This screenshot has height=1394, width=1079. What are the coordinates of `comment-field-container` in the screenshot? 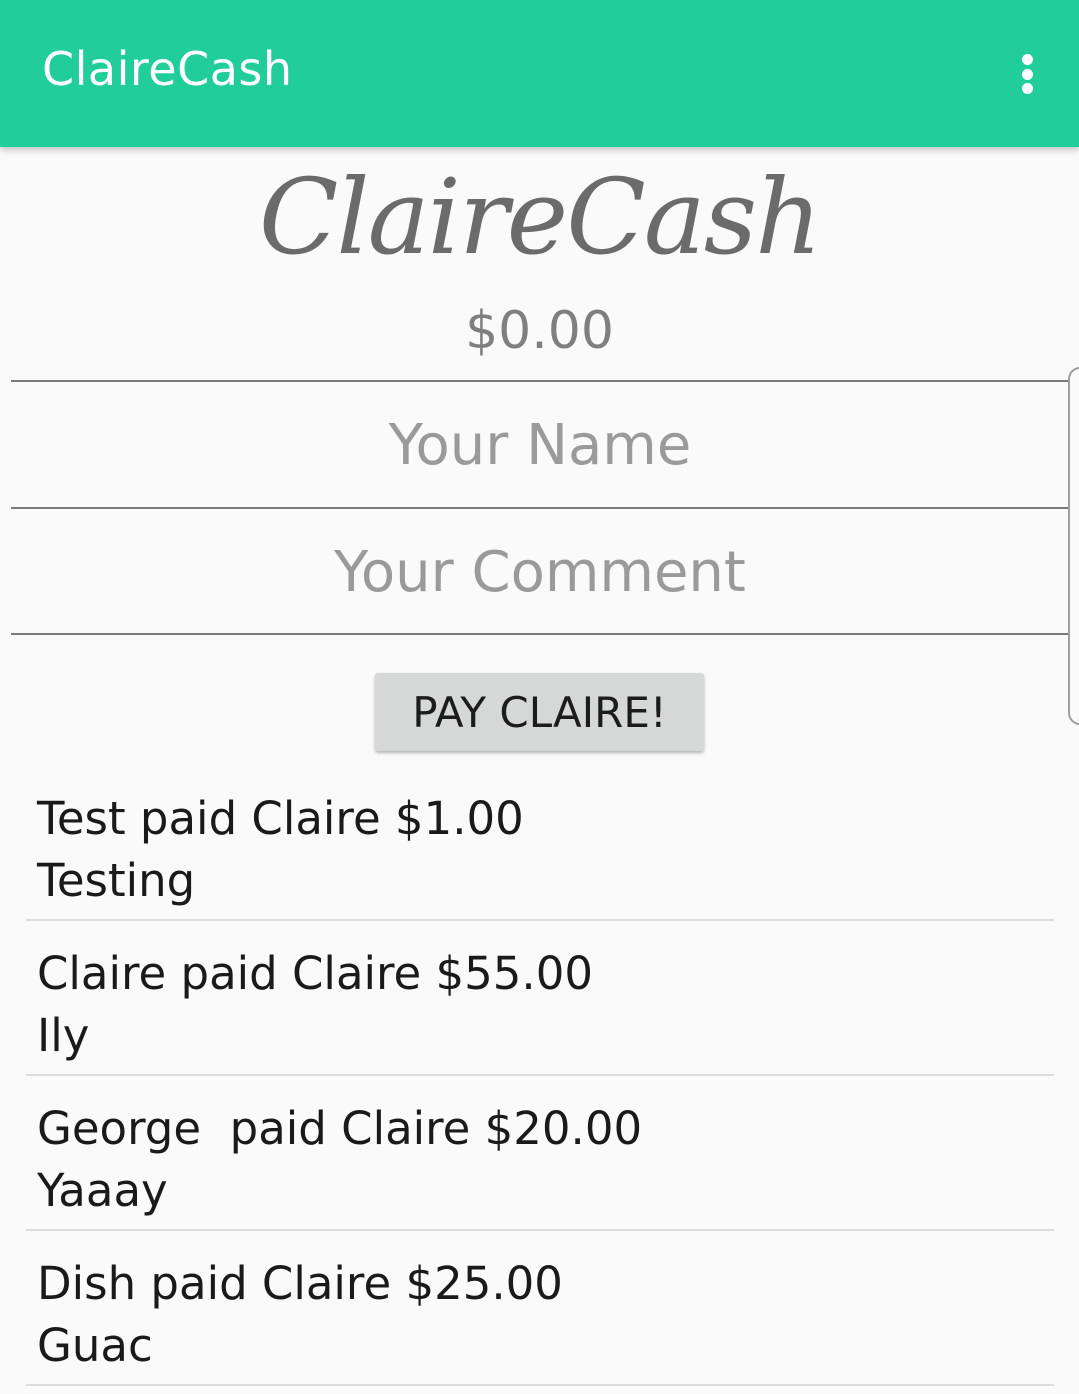 It's located at (540, 572).